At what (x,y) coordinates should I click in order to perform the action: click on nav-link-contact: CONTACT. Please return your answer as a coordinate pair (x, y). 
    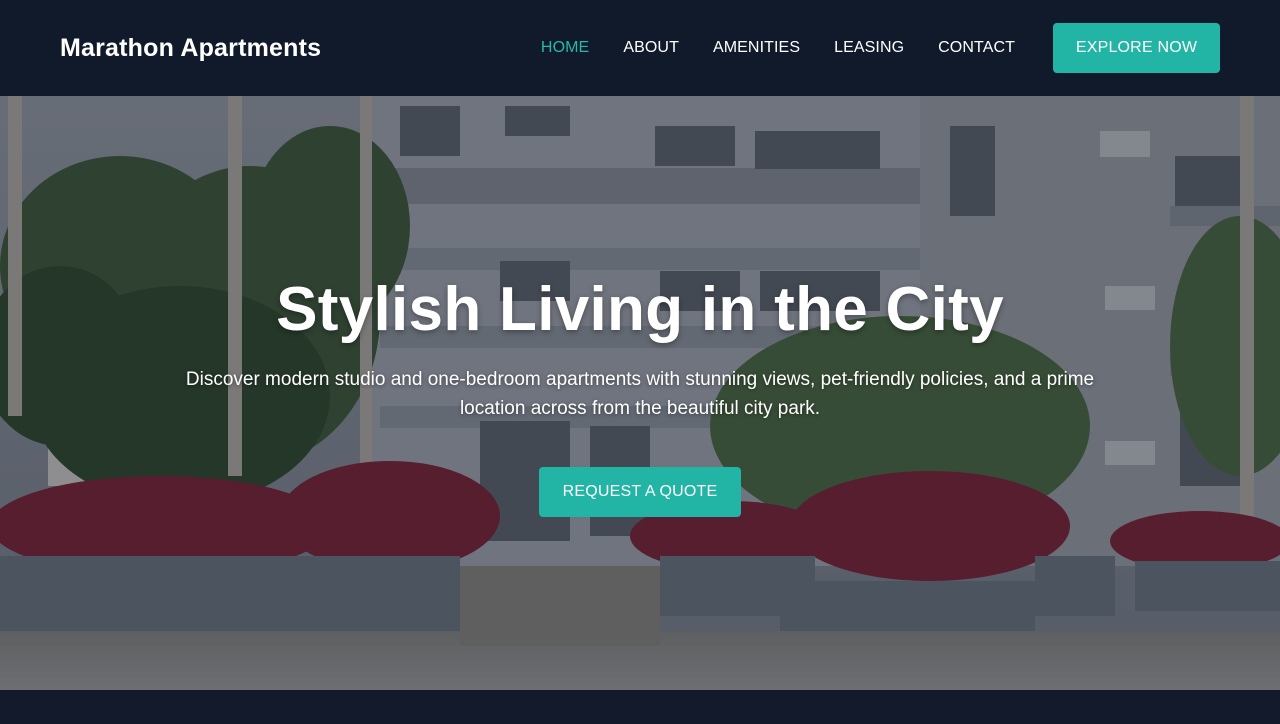
    Looking at the image, I should click on (976, 48).